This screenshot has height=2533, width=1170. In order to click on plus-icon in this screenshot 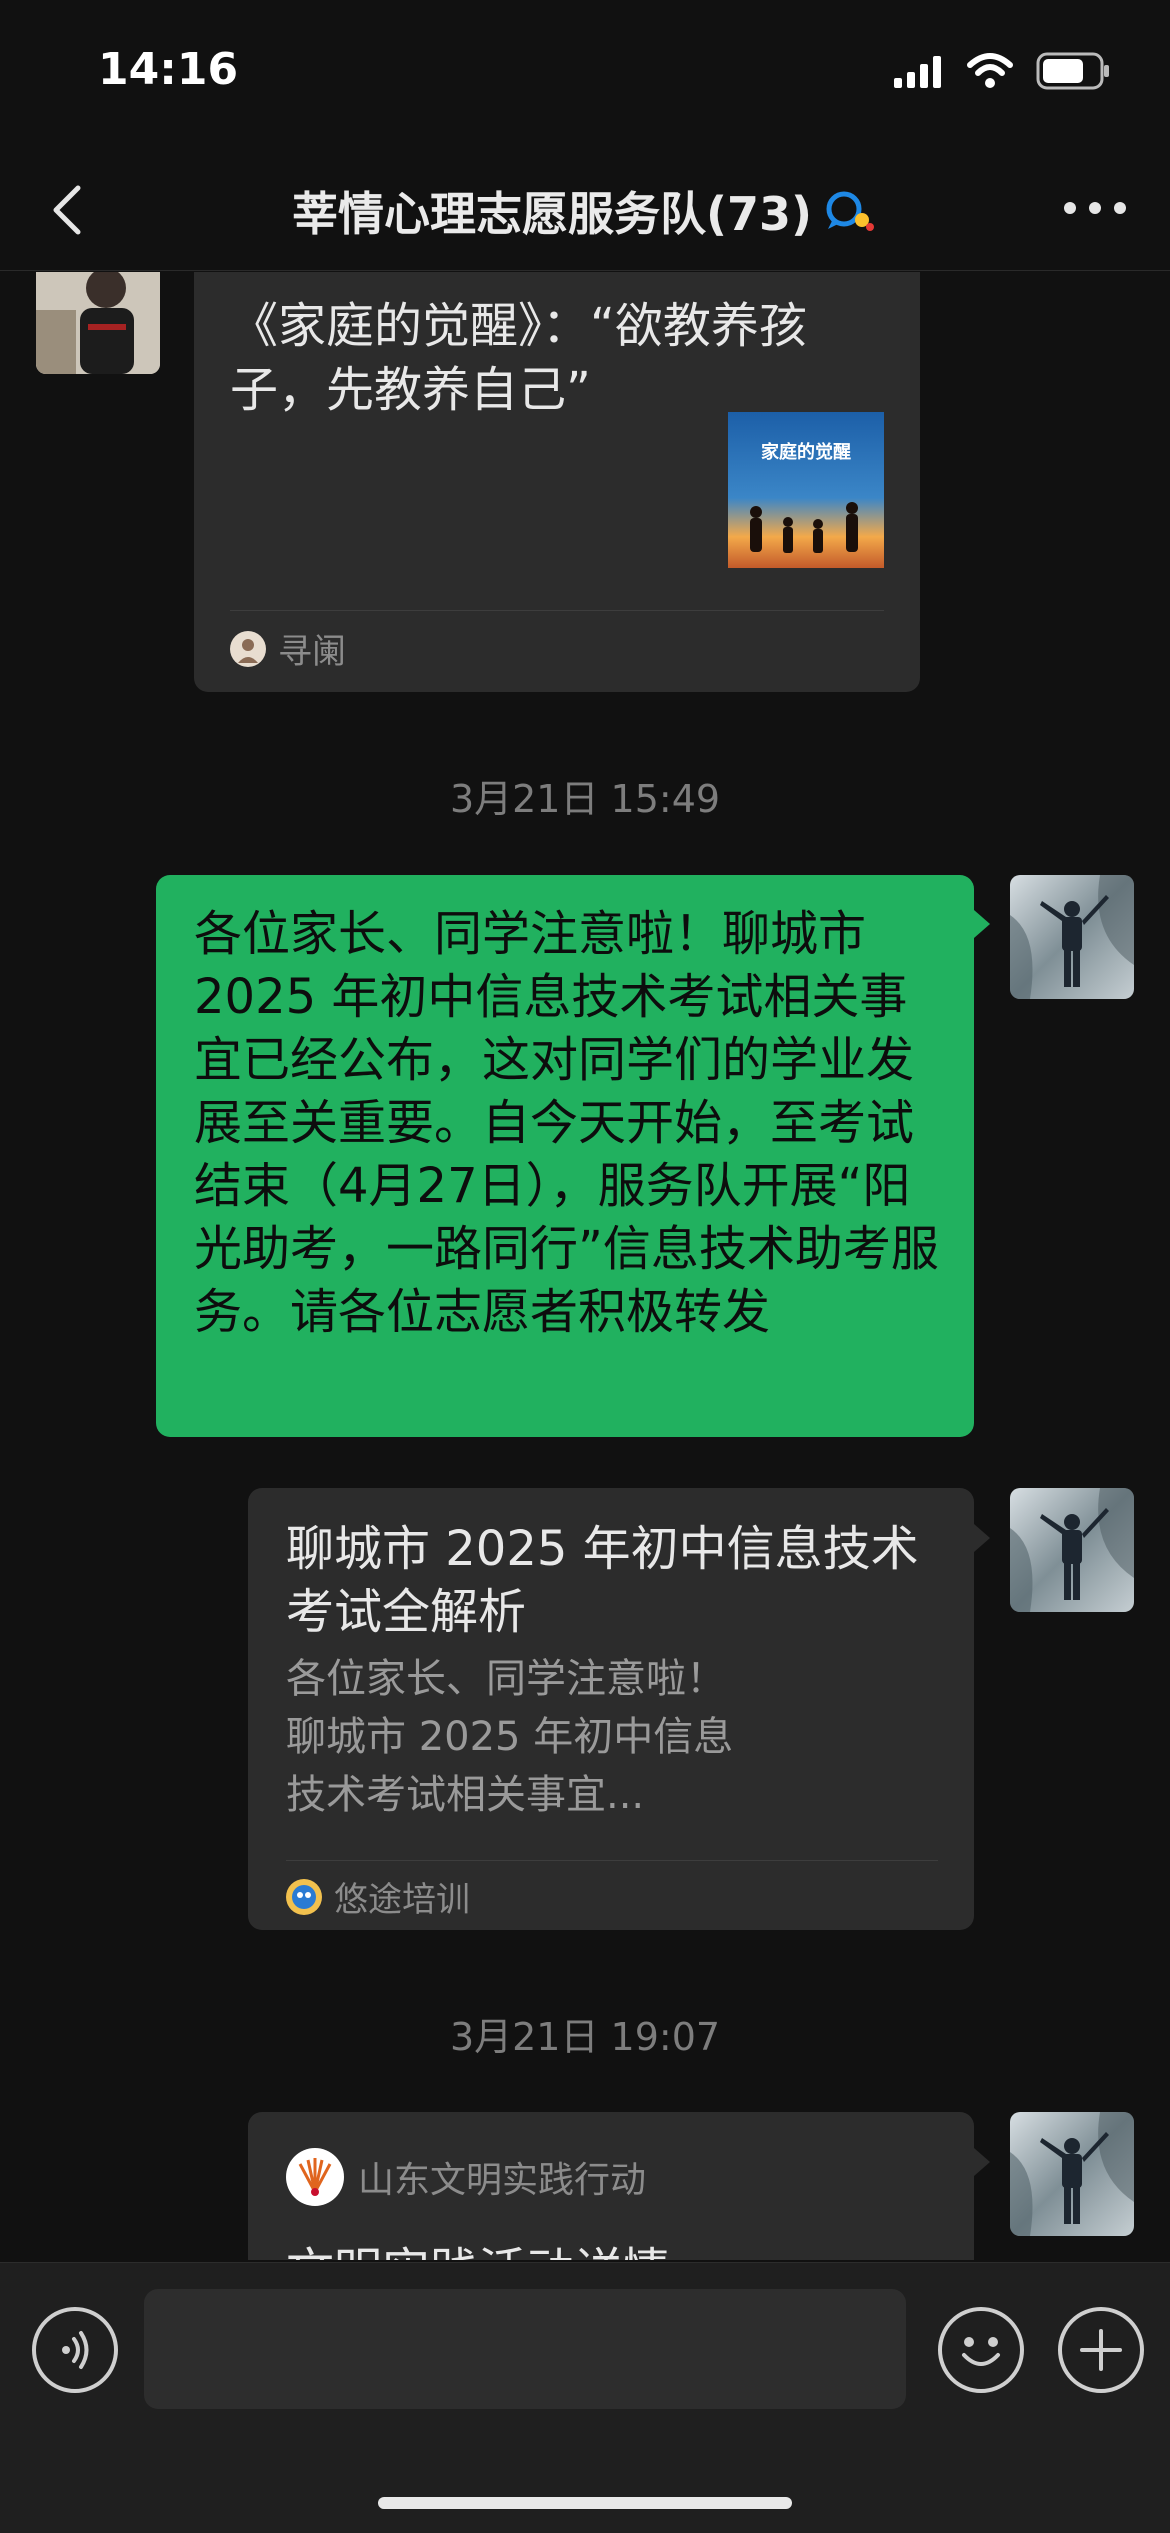, I will do `click(1101, 2350)`.